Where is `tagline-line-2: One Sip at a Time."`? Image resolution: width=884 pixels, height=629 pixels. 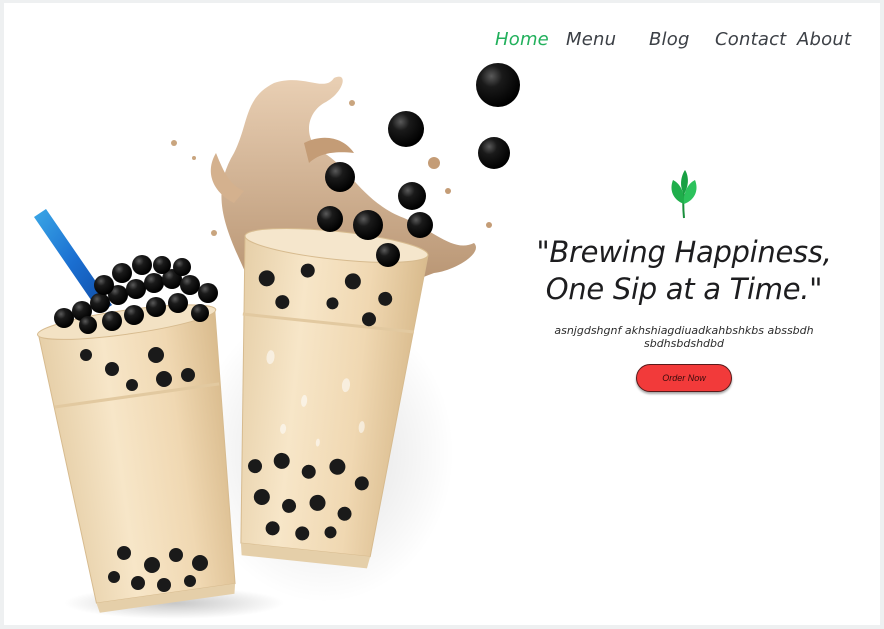
tagline-line-2: One Sip at a Time." is located at coordinates (684, 289).